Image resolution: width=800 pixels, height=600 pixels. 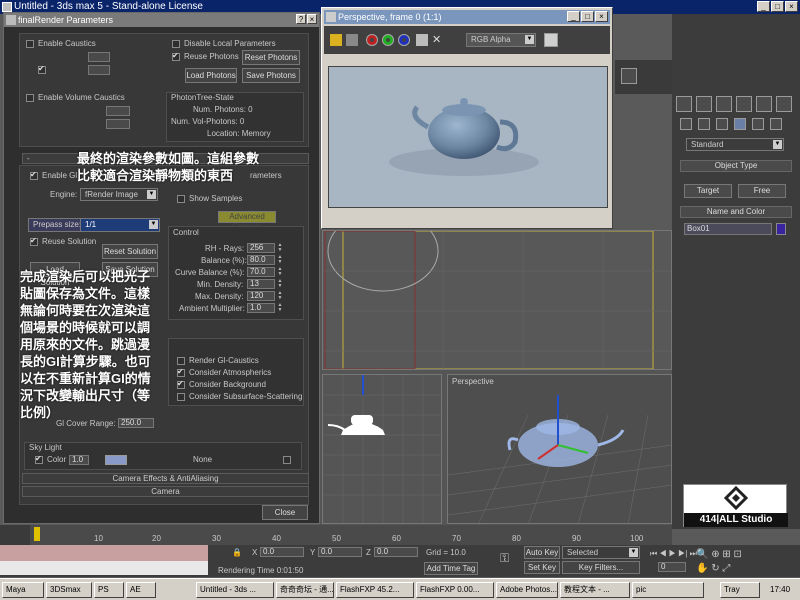 I want to click on curve-balance-spinner: 70.0, so click(x=261, y=272).